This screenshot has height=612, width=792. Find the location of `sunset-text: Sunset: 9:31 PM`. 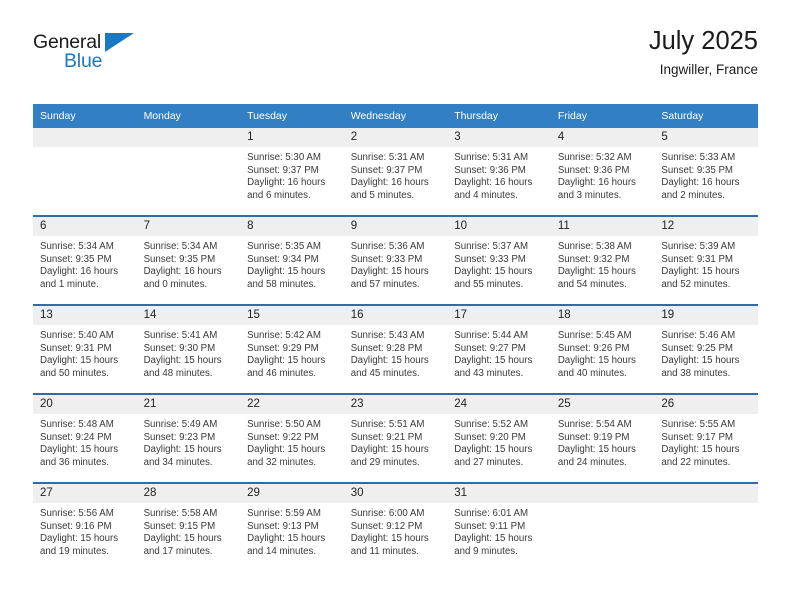

sunset-text: Sunset: 9:31 PM is located at coordinates (697, 259).